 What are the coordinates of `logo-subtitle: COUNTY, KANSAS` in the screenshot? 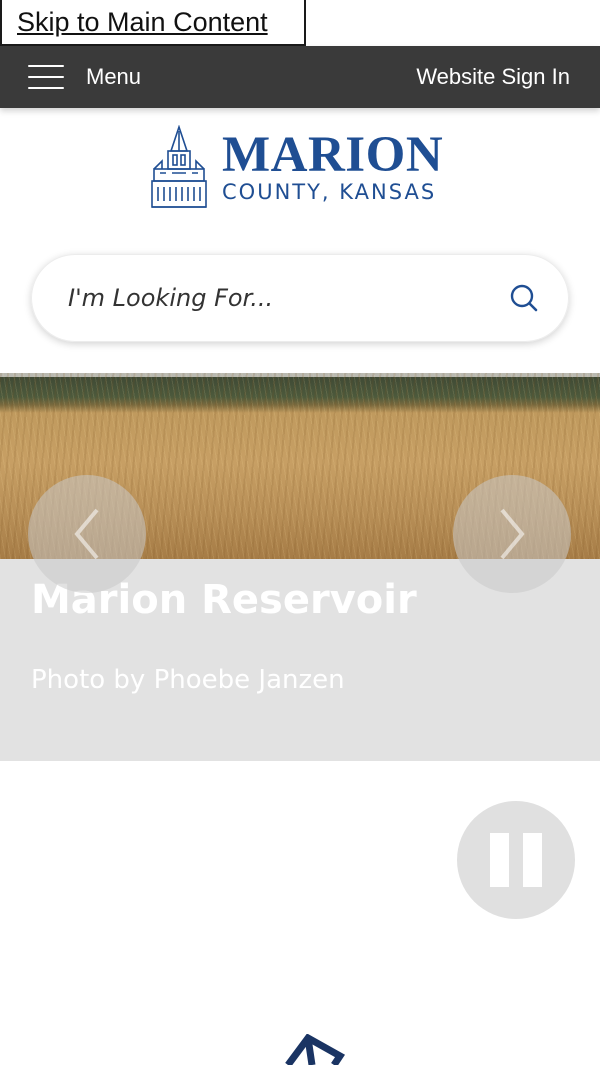 It's located at (329, 192).